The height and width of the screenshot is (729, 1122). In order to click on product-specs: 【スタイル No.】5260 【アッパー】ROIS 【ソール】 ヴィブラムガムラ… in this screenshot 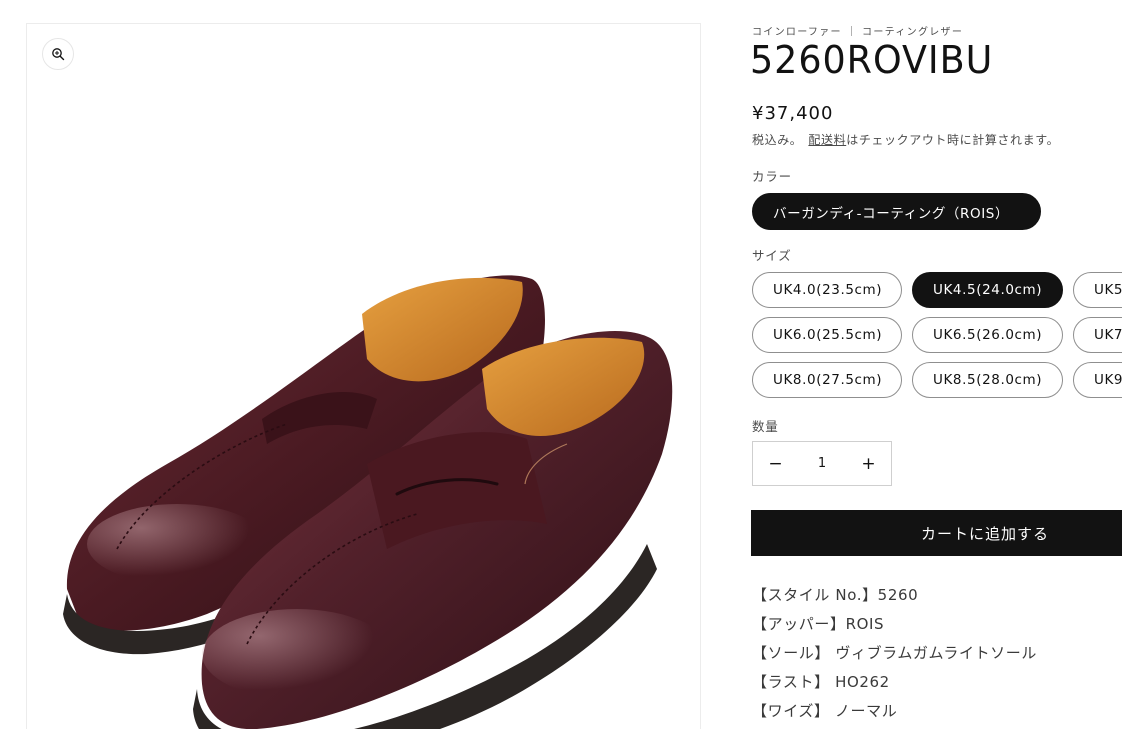, I will do `click(894, 655)`.